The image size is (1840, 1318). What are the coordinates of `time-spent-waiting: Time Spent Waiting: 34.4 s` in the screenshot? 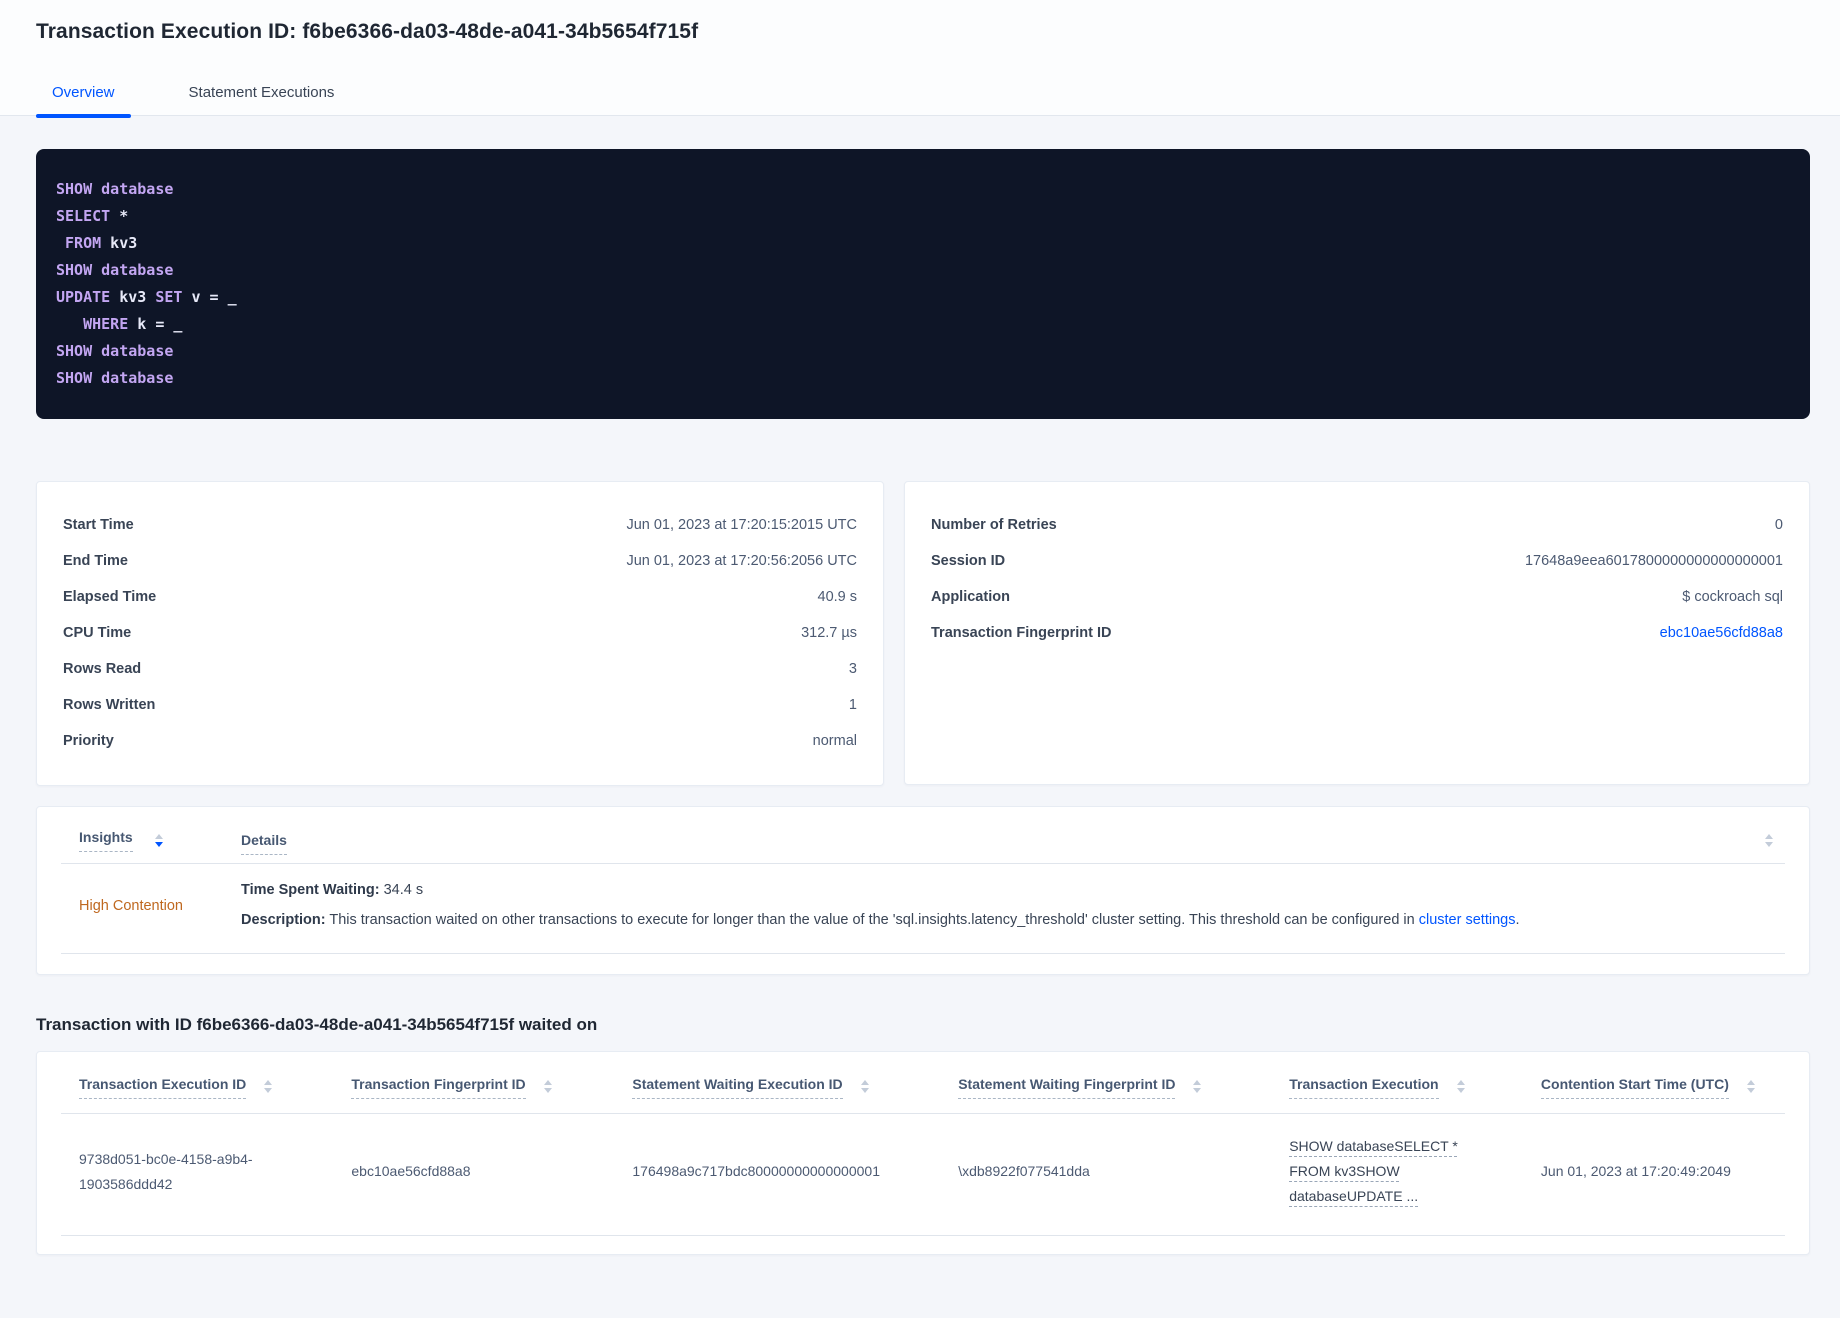 It's located at (1013, 890).